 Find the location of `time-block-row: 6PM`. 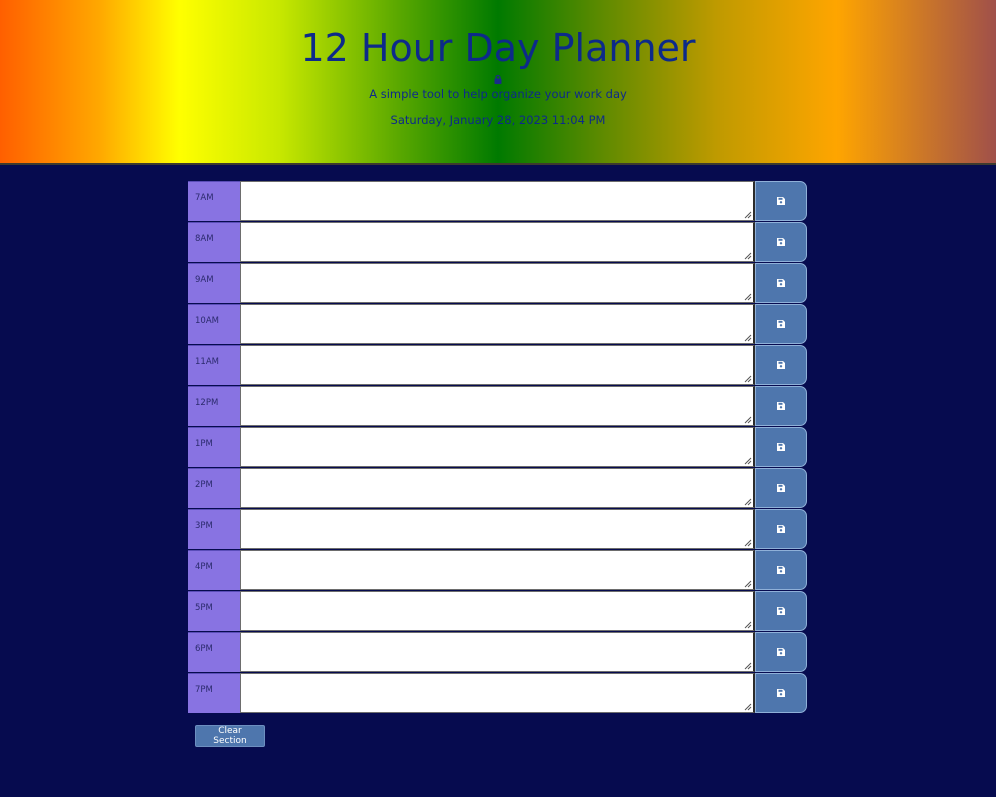

time-block-row: 6PM is located at coordinates (498, 652).